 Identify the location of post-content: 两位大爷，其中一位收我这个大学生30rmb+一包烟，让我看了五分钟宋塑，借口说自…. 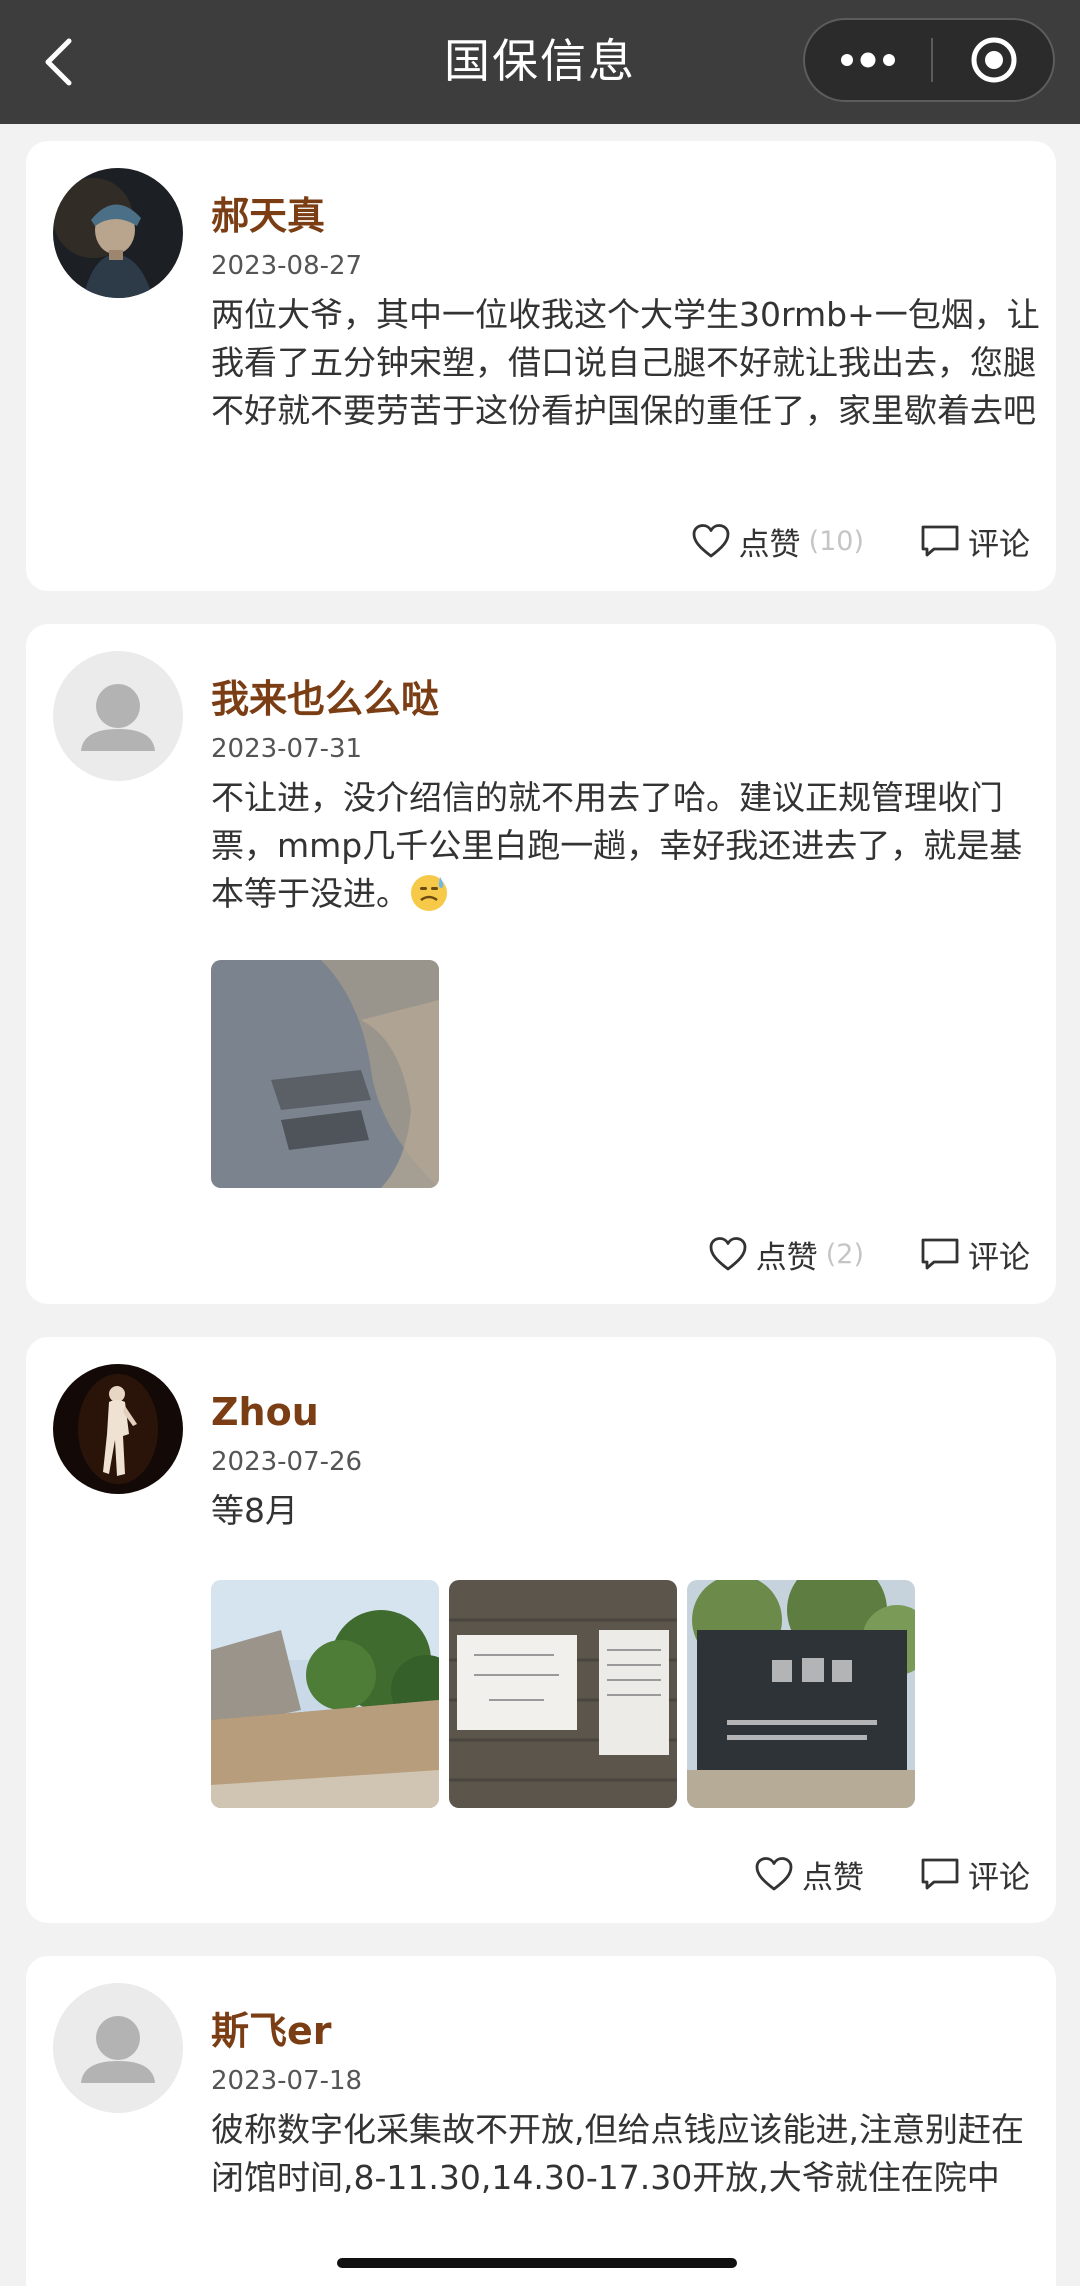
(625, 362).